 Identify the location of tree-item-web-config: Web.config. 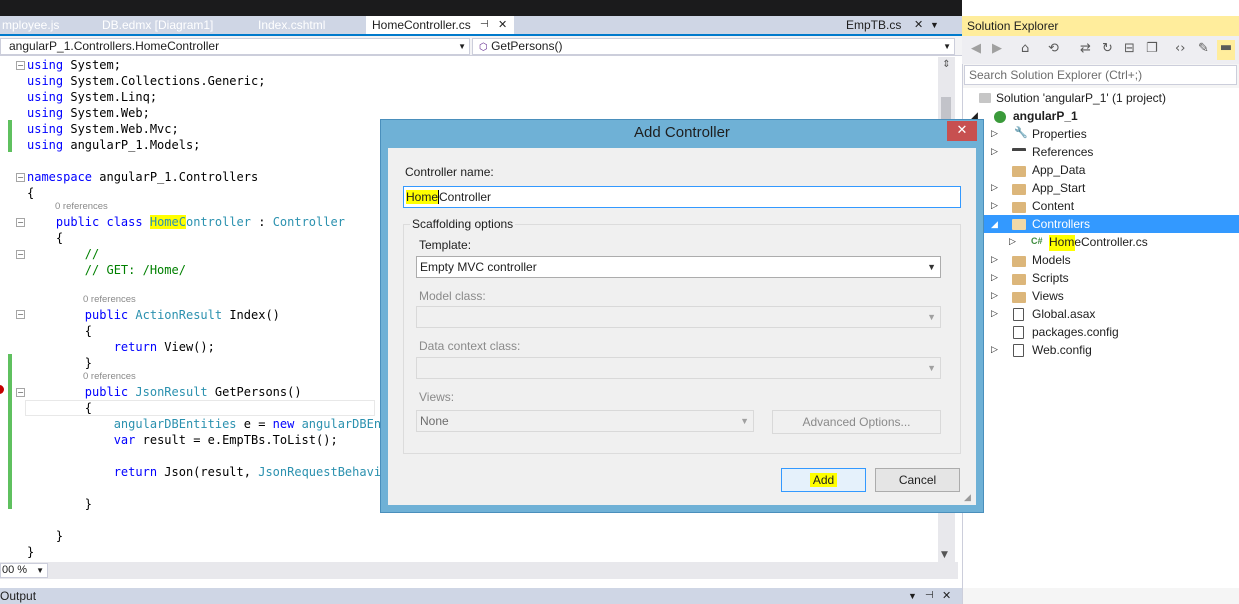
(1062, 350).